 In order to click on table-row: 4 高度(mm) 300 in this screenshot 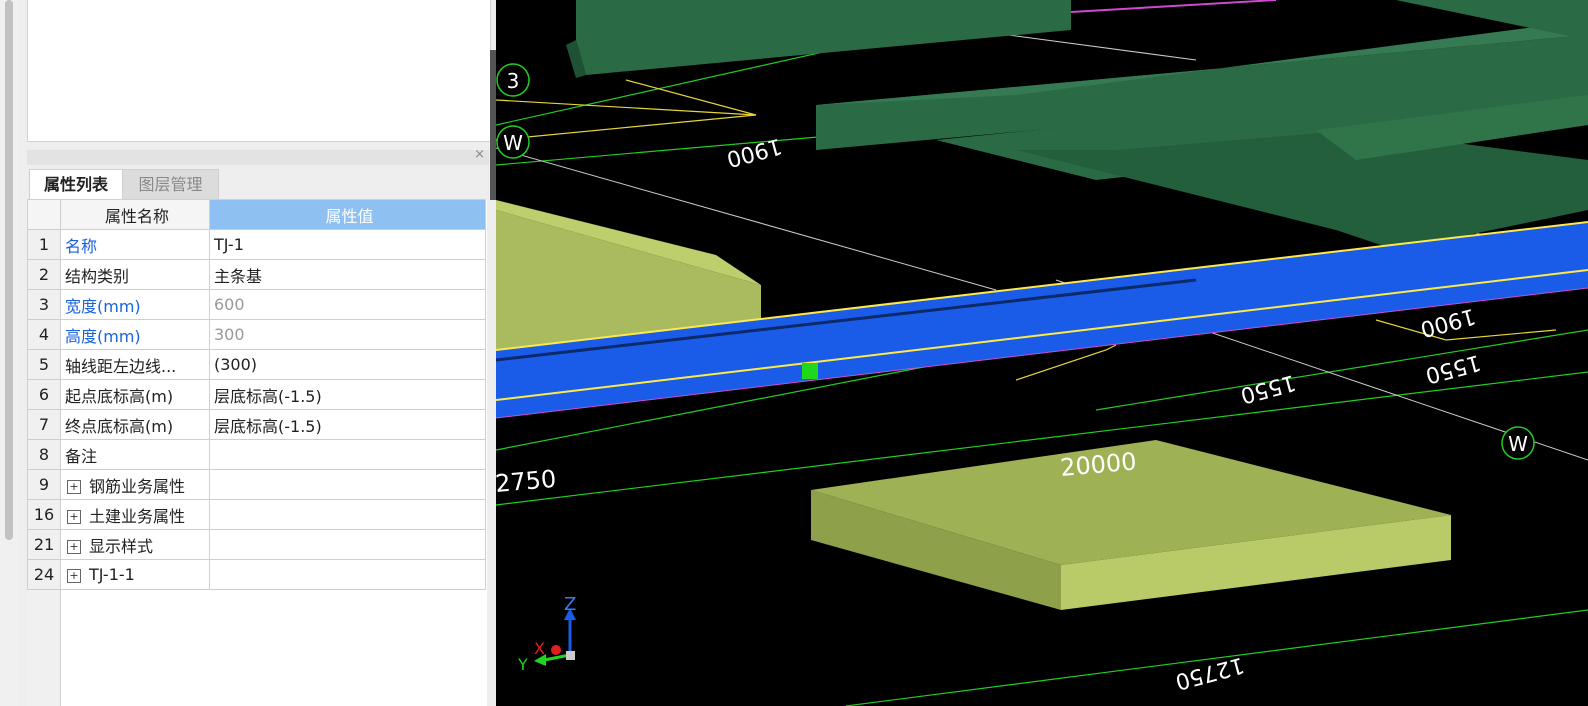, I will do `click(256, 334)`.